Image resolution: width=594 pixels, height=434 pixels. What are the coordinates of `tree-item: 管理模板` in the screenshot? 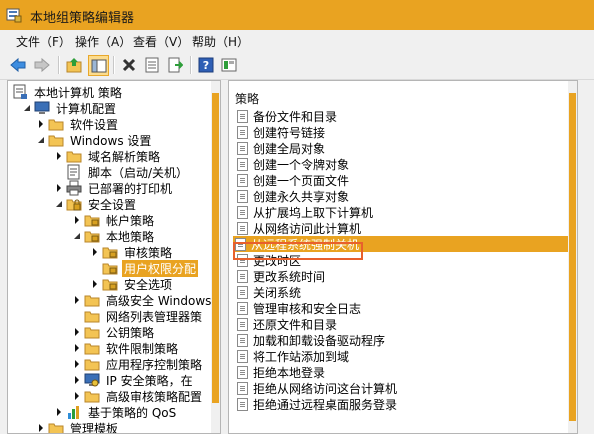 It's located at (78, 427).